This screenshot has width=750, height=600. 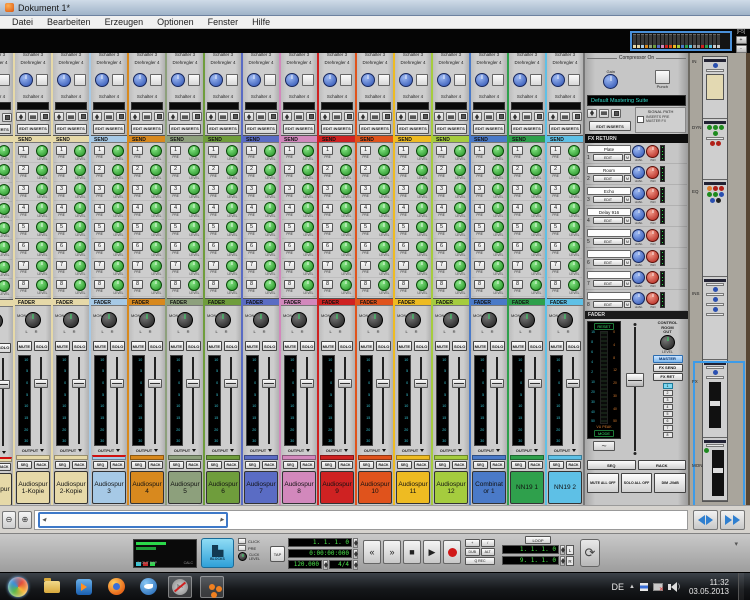 I want to click on channel-name: NN19 2, so click(x=565, y=488).